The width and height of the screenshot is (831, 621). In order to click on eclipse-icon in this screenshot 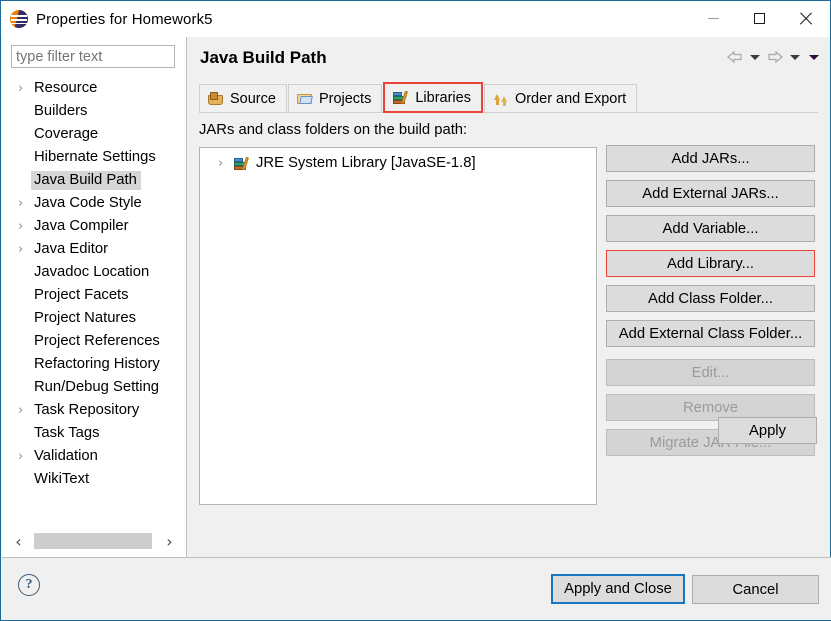, I will do `click(19, 19)`.